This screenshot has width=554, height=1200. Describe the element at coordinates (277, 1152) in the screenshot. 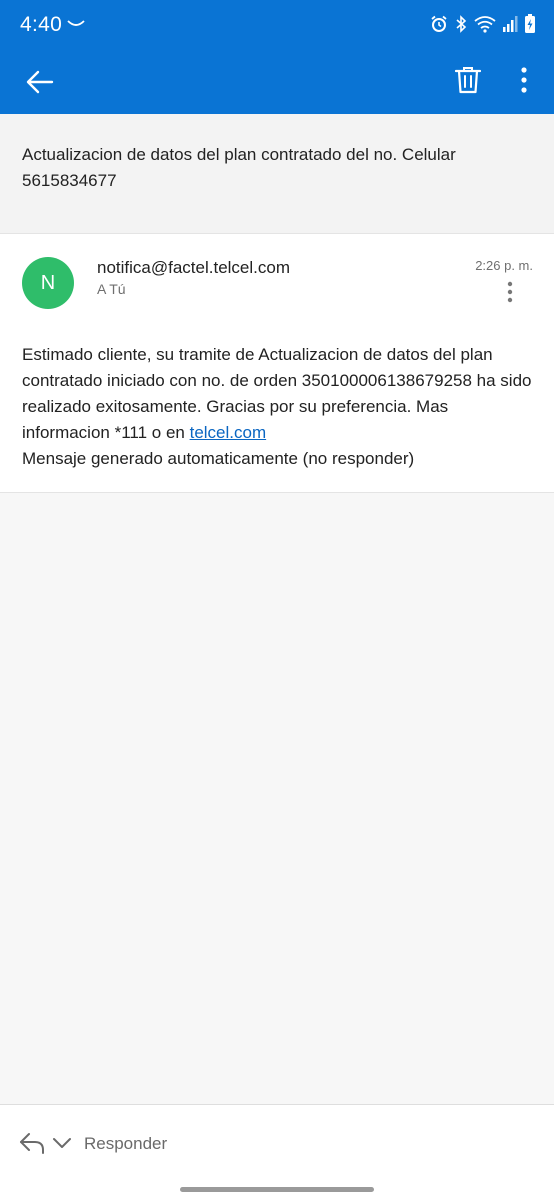

I see `reply-bar: Responder` at that location.